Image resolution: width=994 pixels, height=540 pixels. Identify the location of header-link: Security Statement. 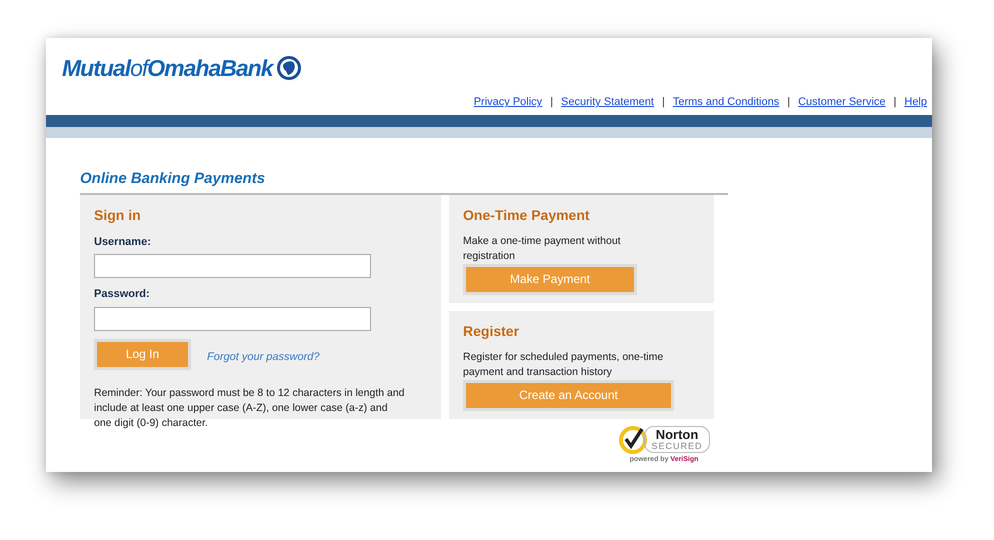
(607, 102).